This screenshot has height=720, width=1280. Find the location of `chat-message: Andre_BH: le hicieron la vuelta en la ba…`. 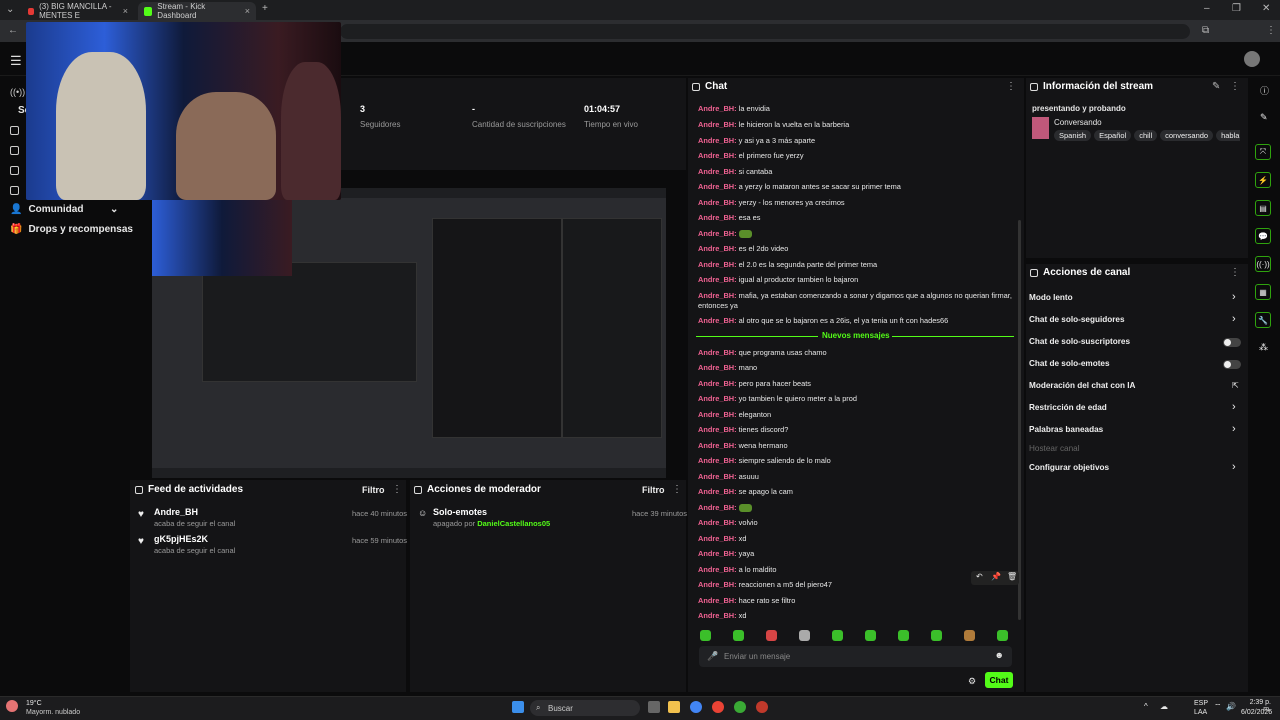

chat-message: Andre_BH: le hicieron la vuelta en la ba… is located at coordinates (773, 124).